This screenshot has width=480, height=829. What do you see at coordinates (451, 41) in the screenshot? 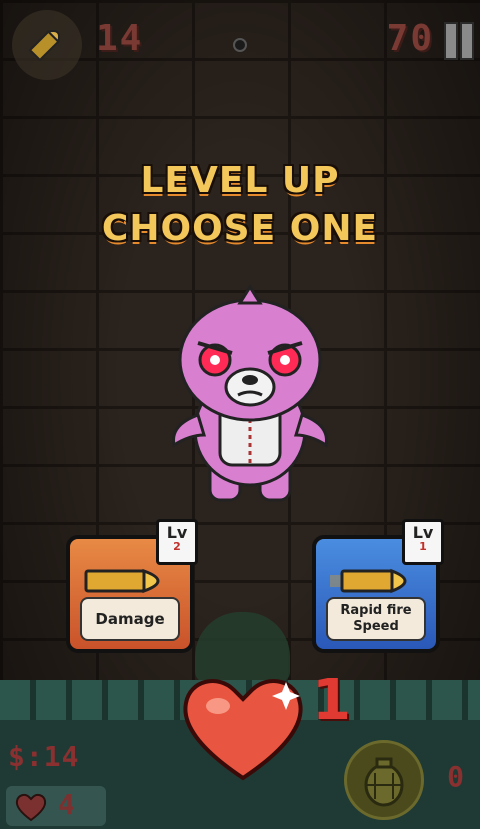
I see `pause-icon` at bounding box center [451, 41].